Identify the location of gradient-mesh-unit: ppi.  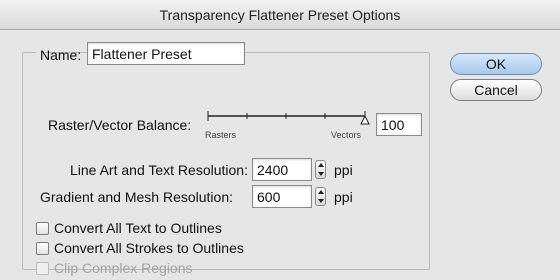
(343, 197).